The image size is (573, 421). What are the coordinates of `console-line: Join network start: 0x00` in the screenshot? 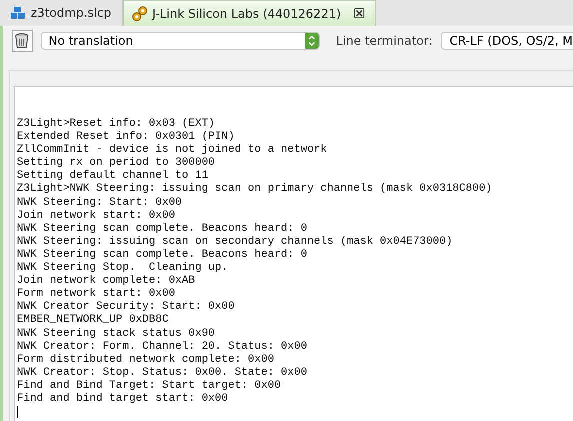 It's located at (96, 216).